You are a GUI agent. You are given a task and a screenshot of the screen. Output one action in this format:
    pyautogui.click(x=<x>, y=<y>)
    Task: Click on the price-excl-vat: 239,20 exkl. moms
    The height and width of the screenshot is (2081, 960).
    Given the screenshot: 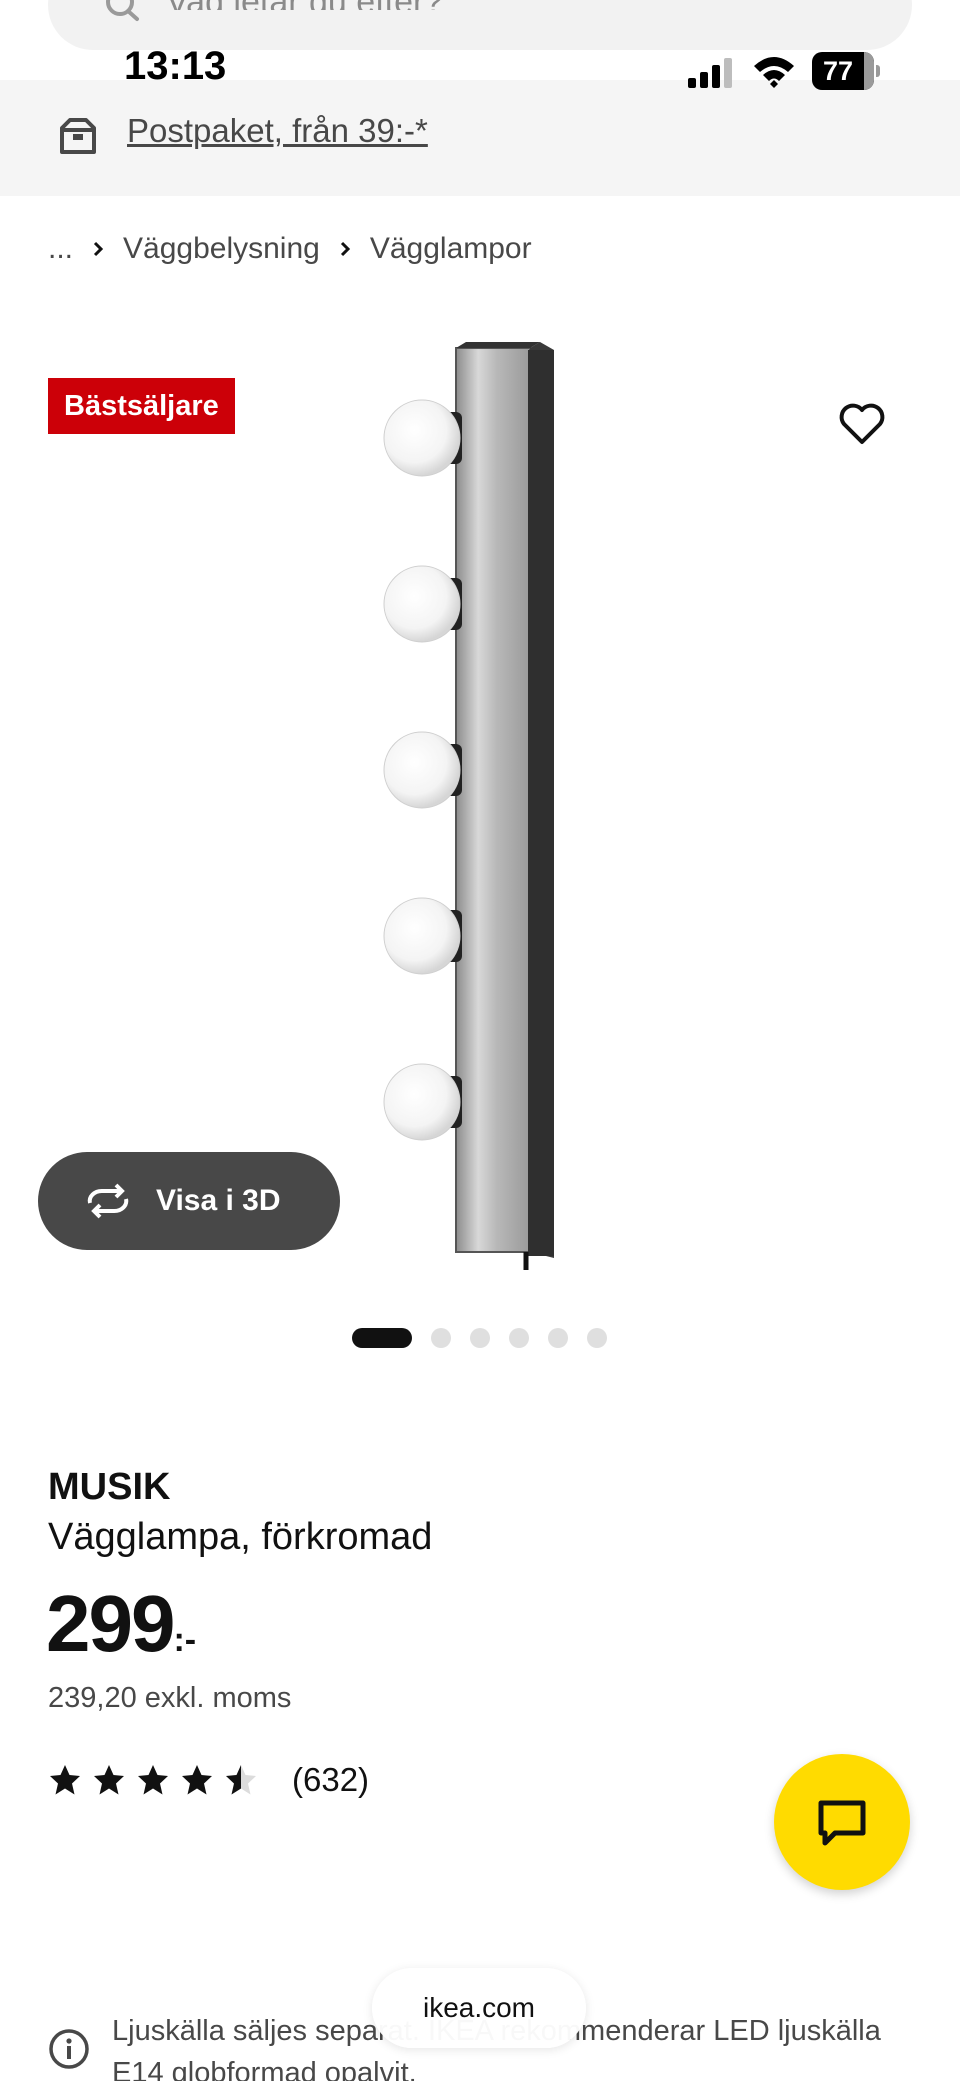 What is the action you would take?
    pyautogui.click(x=170, y=1698)
    